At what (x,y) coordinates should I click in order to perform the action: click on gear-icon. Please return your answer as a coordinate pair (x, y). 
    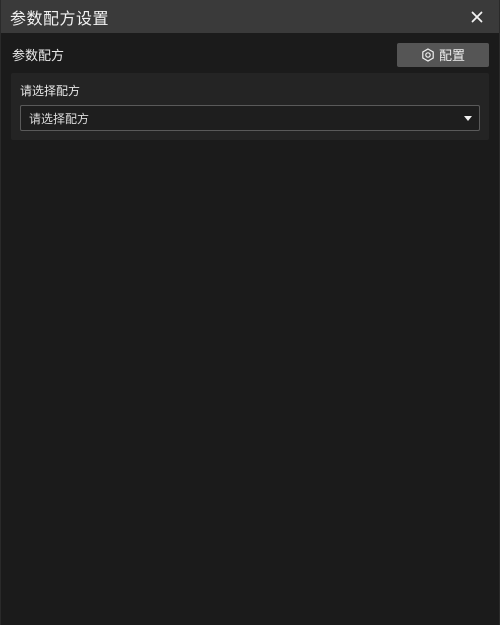
    Looking at the image, I should click on (428, 54).